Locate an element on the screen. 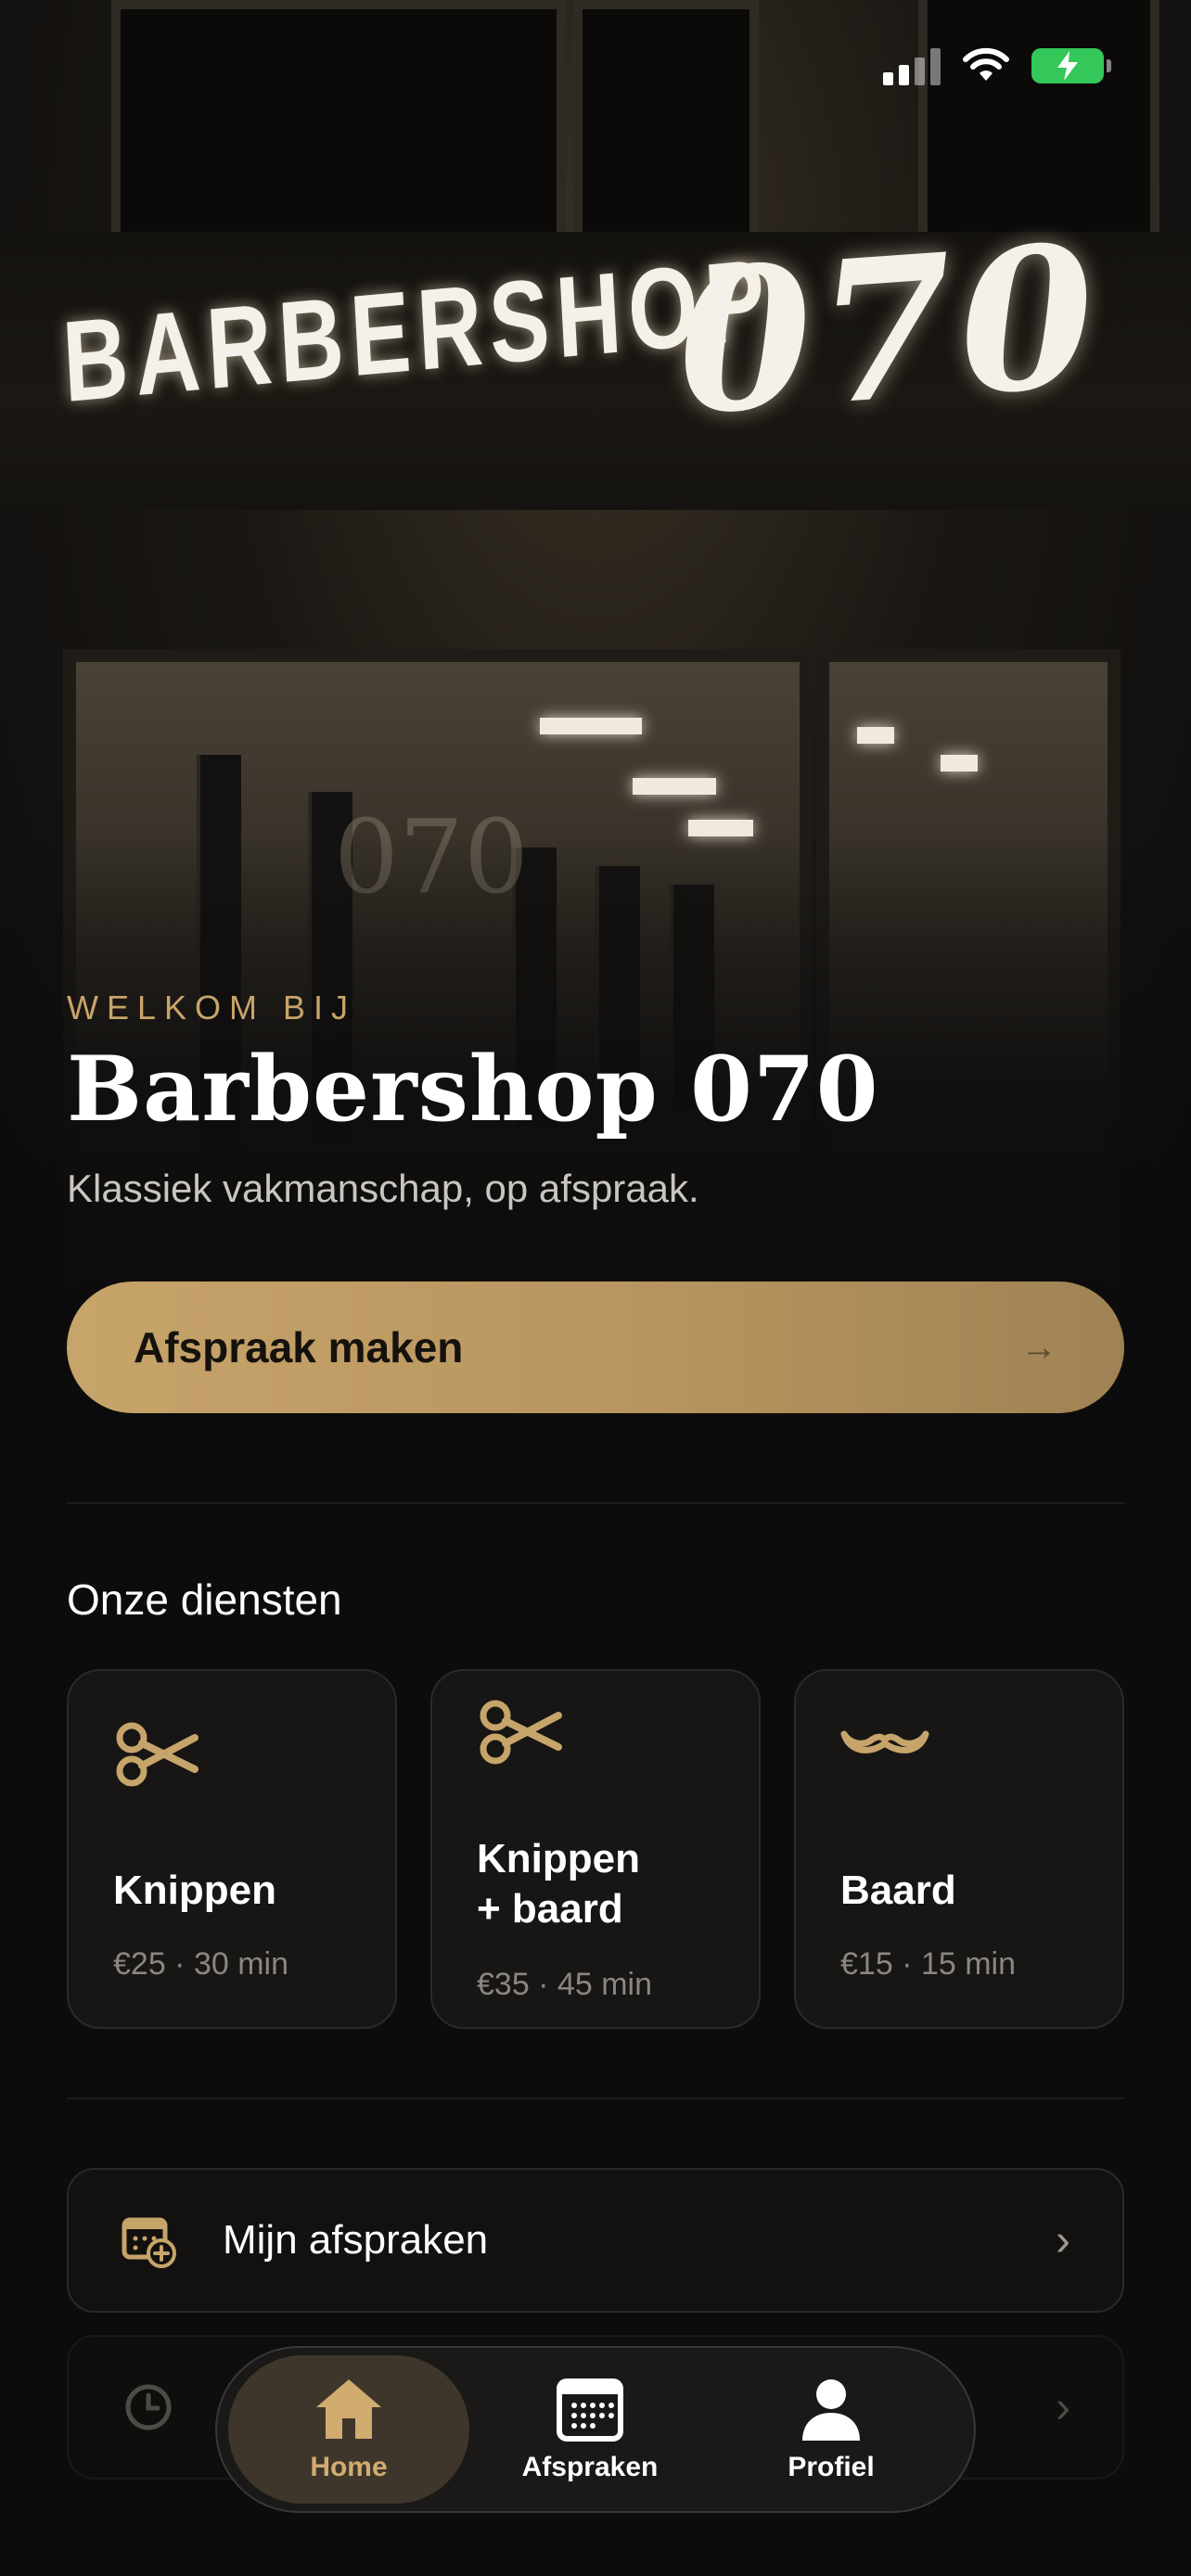 This screenshot has height=2576, width=1191. tab-label: Afspraken is located at coordinates (590, 2467).